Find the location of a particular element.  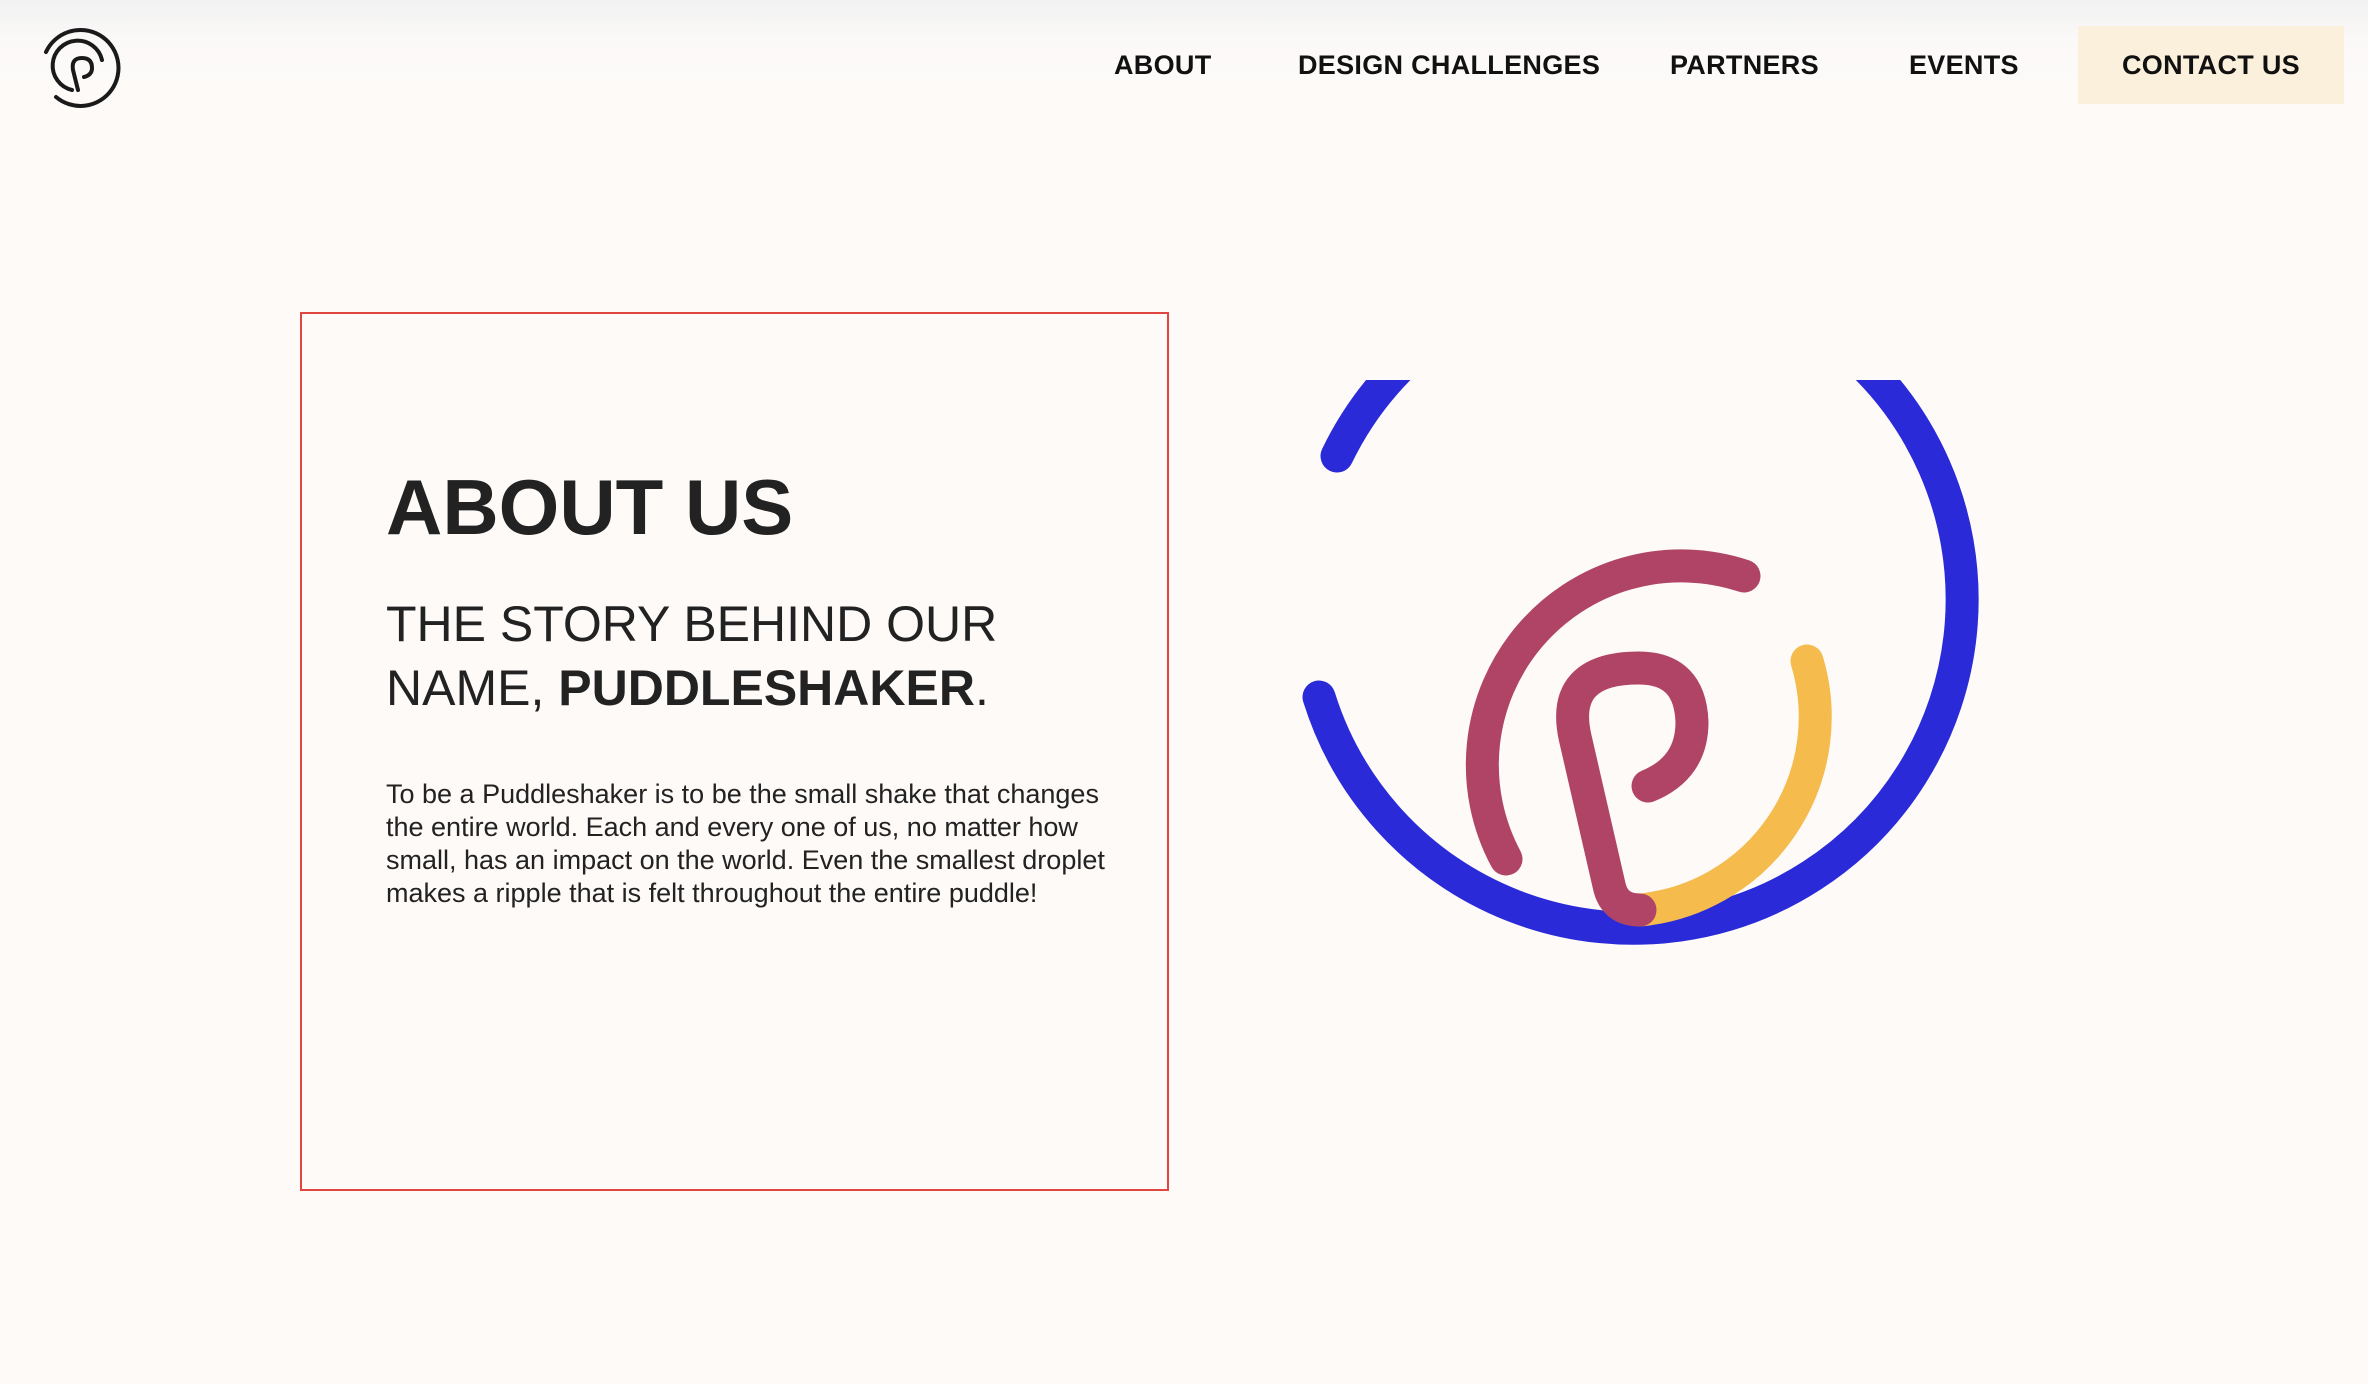

story-subtitle: THE STORY BEHIND OUR NAME, PUDDLESHAKER. is located at coordinates (691, 656).